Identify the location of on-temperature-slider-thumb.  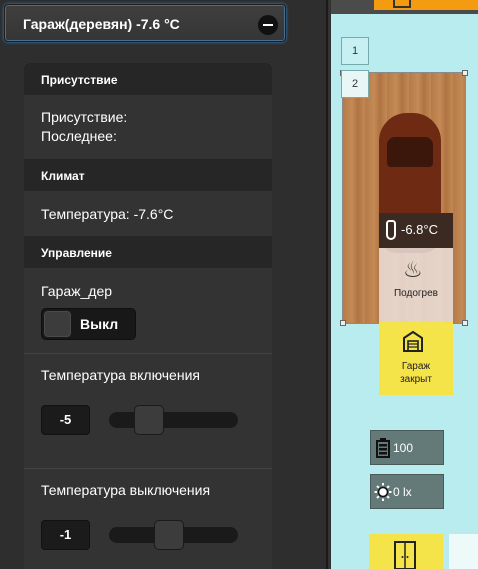
(149, 420).